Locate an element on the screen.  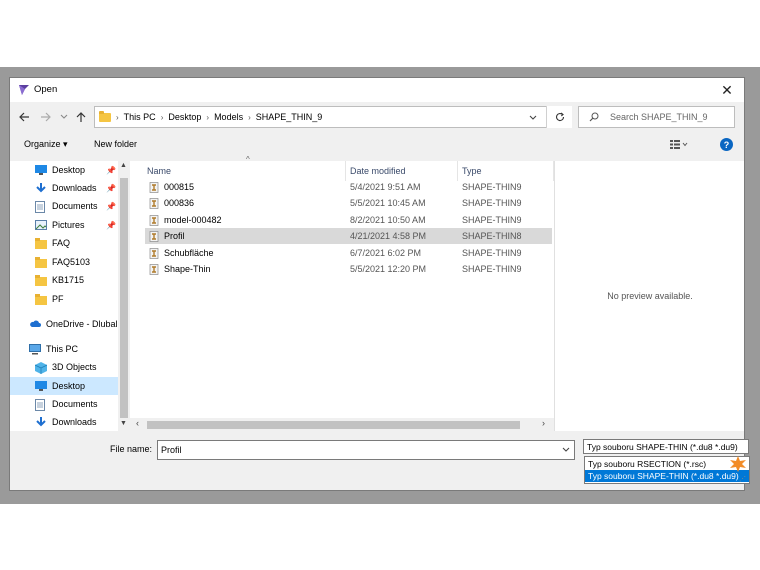
scroll-right-icon: › is located at coordinates (543, 423).